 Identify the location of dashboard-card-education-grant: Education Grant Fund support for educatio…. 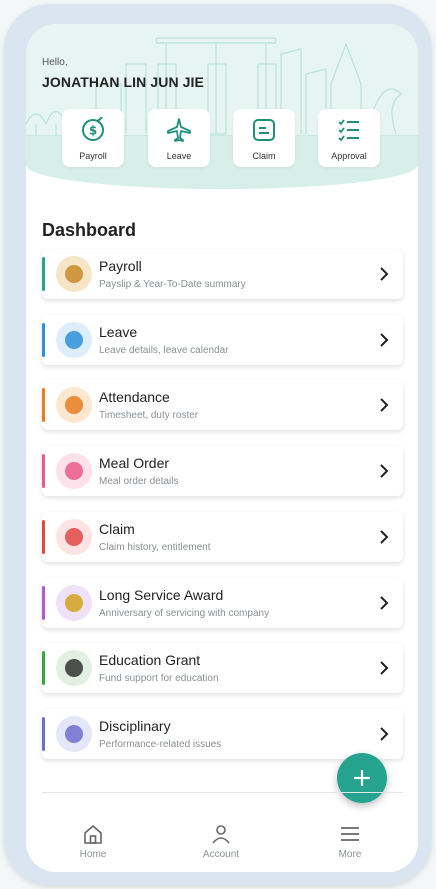
(222, 668).